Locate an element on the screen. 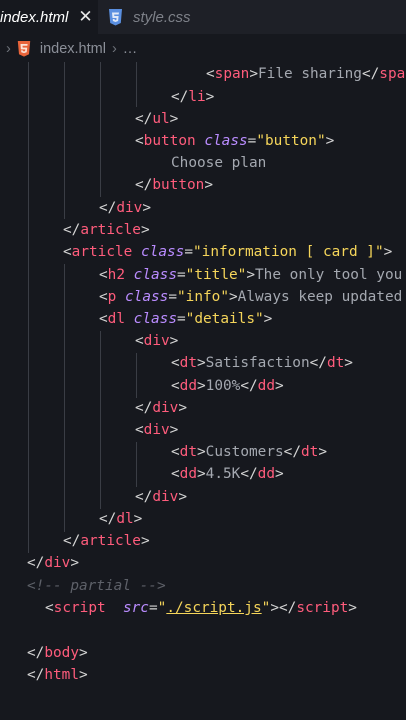 This screenshot has height=720, width=406. code-line: <h2 class="title">The only tool you is located at coordinates (250, 275).